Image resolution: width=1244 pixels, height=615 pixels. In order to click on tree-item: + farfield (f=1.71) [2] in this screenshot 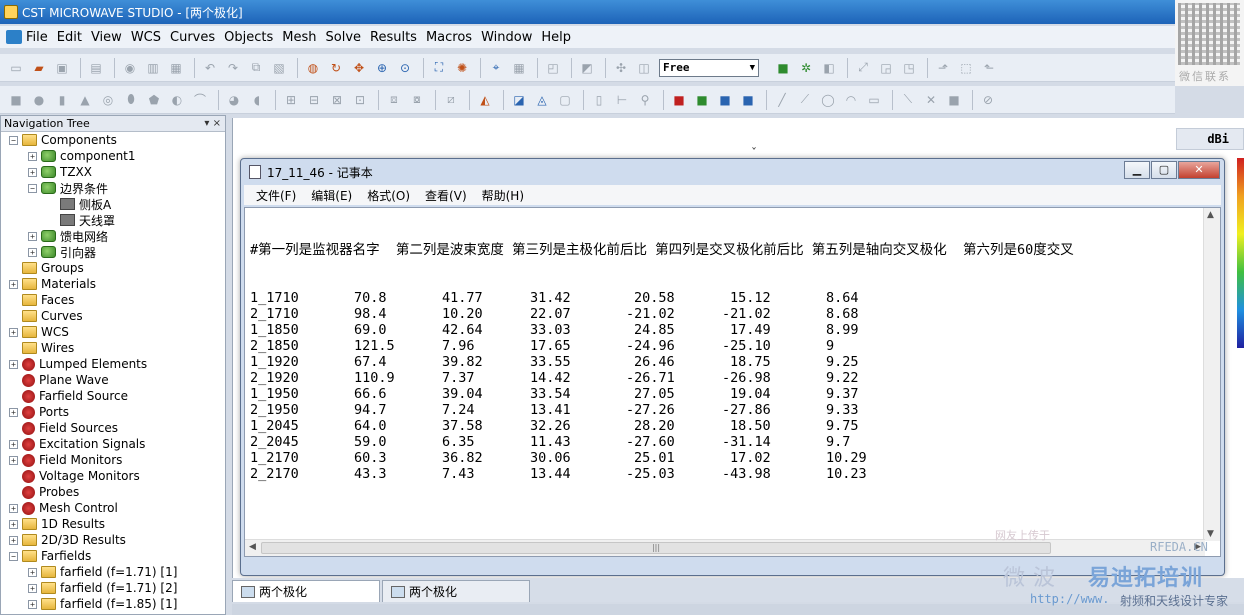, I will do `click(113, 588)`.